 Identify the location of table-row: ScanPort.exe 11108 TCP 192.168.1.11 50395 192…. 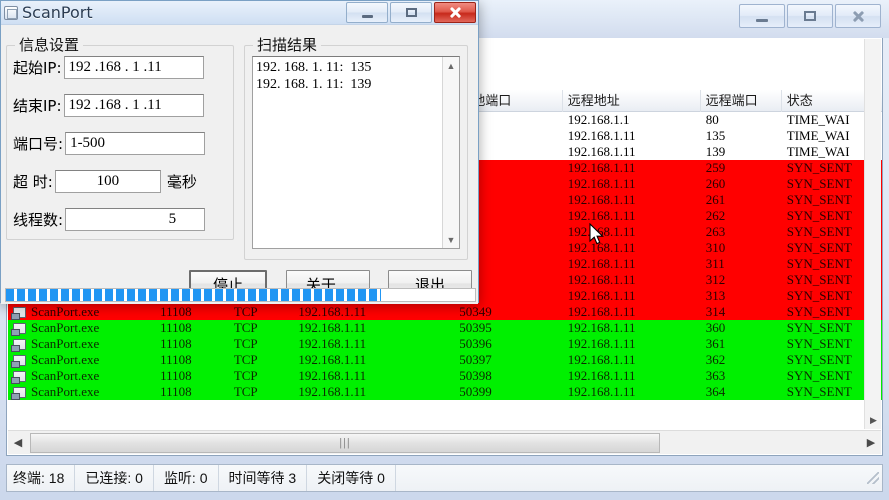
(445, 328).